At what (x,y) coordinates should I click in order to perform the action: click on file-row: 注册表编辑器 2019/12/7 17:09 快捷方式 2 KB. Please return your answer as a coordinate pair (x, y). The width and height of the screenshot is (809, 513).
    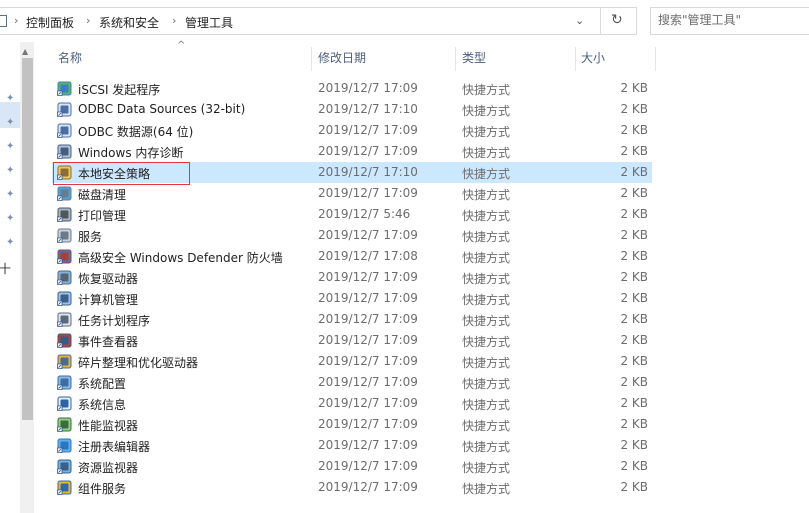
    Looking at the image, I should click on (352, 445).